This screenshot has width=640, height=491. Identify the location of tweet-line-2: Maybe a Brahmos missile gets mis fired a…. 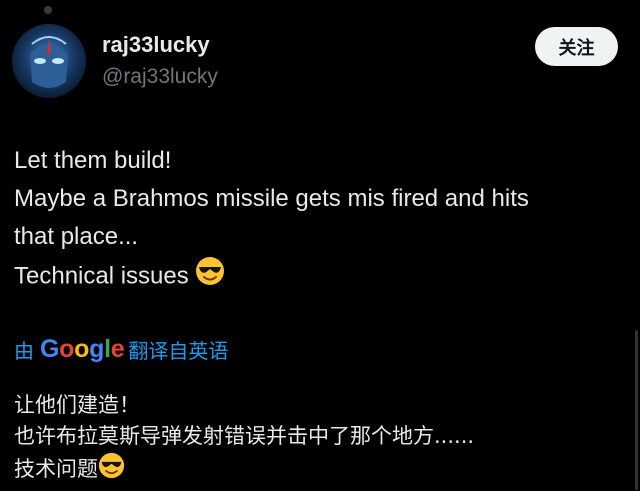
(271, 198).